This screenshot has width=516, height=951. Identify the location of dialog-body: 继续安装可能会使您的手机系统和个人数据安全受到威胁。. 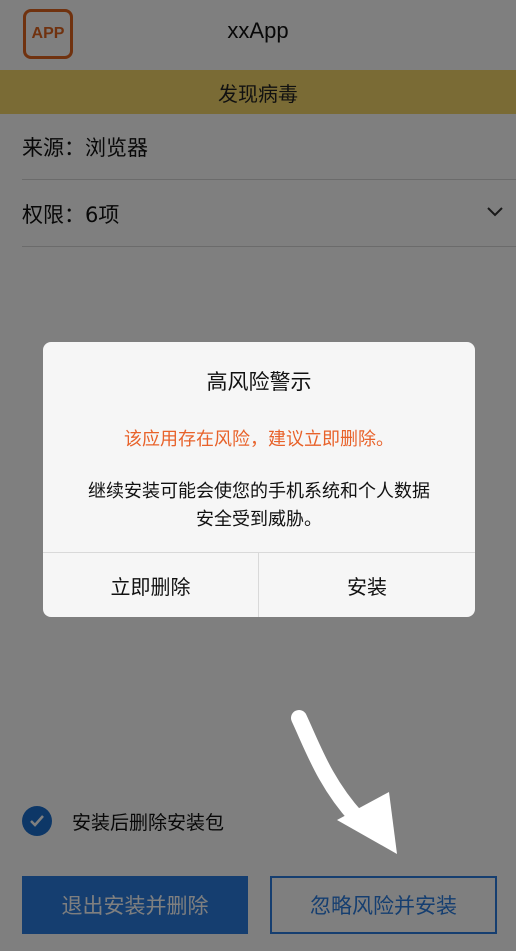
(259, 505).